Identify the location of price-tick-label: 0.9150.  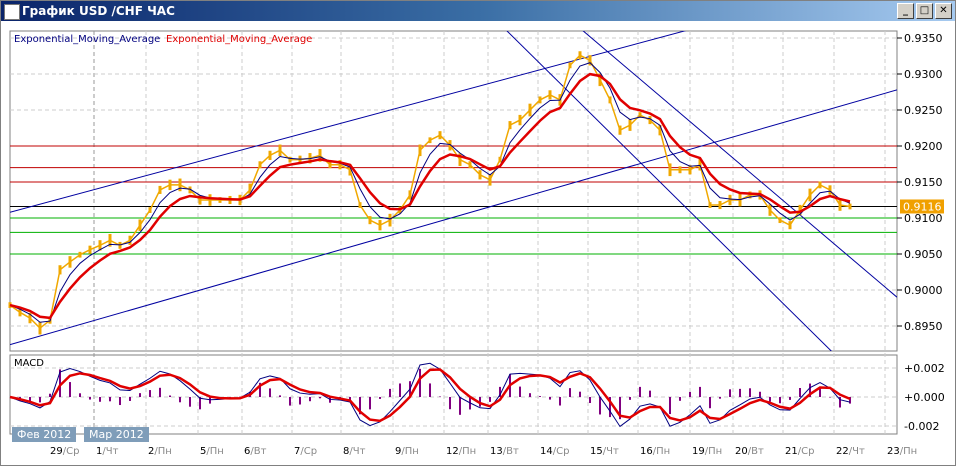
(923, 182).